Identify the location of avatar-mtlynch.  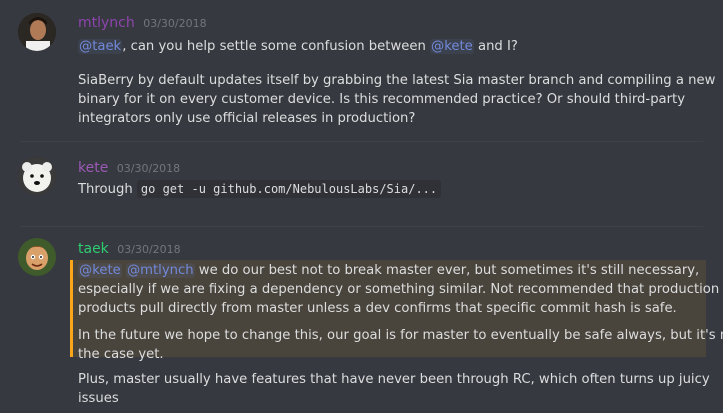
(37, 32).